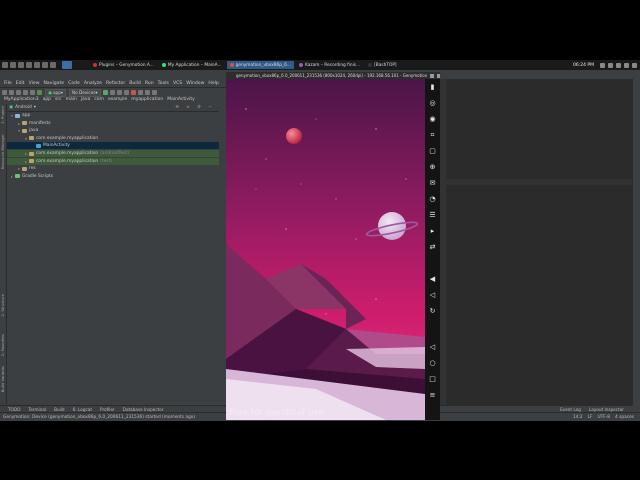 The height and width of the screenshot is (480, 640). I want to click on left-tool-tab: Build Variants, so click(3, 379).